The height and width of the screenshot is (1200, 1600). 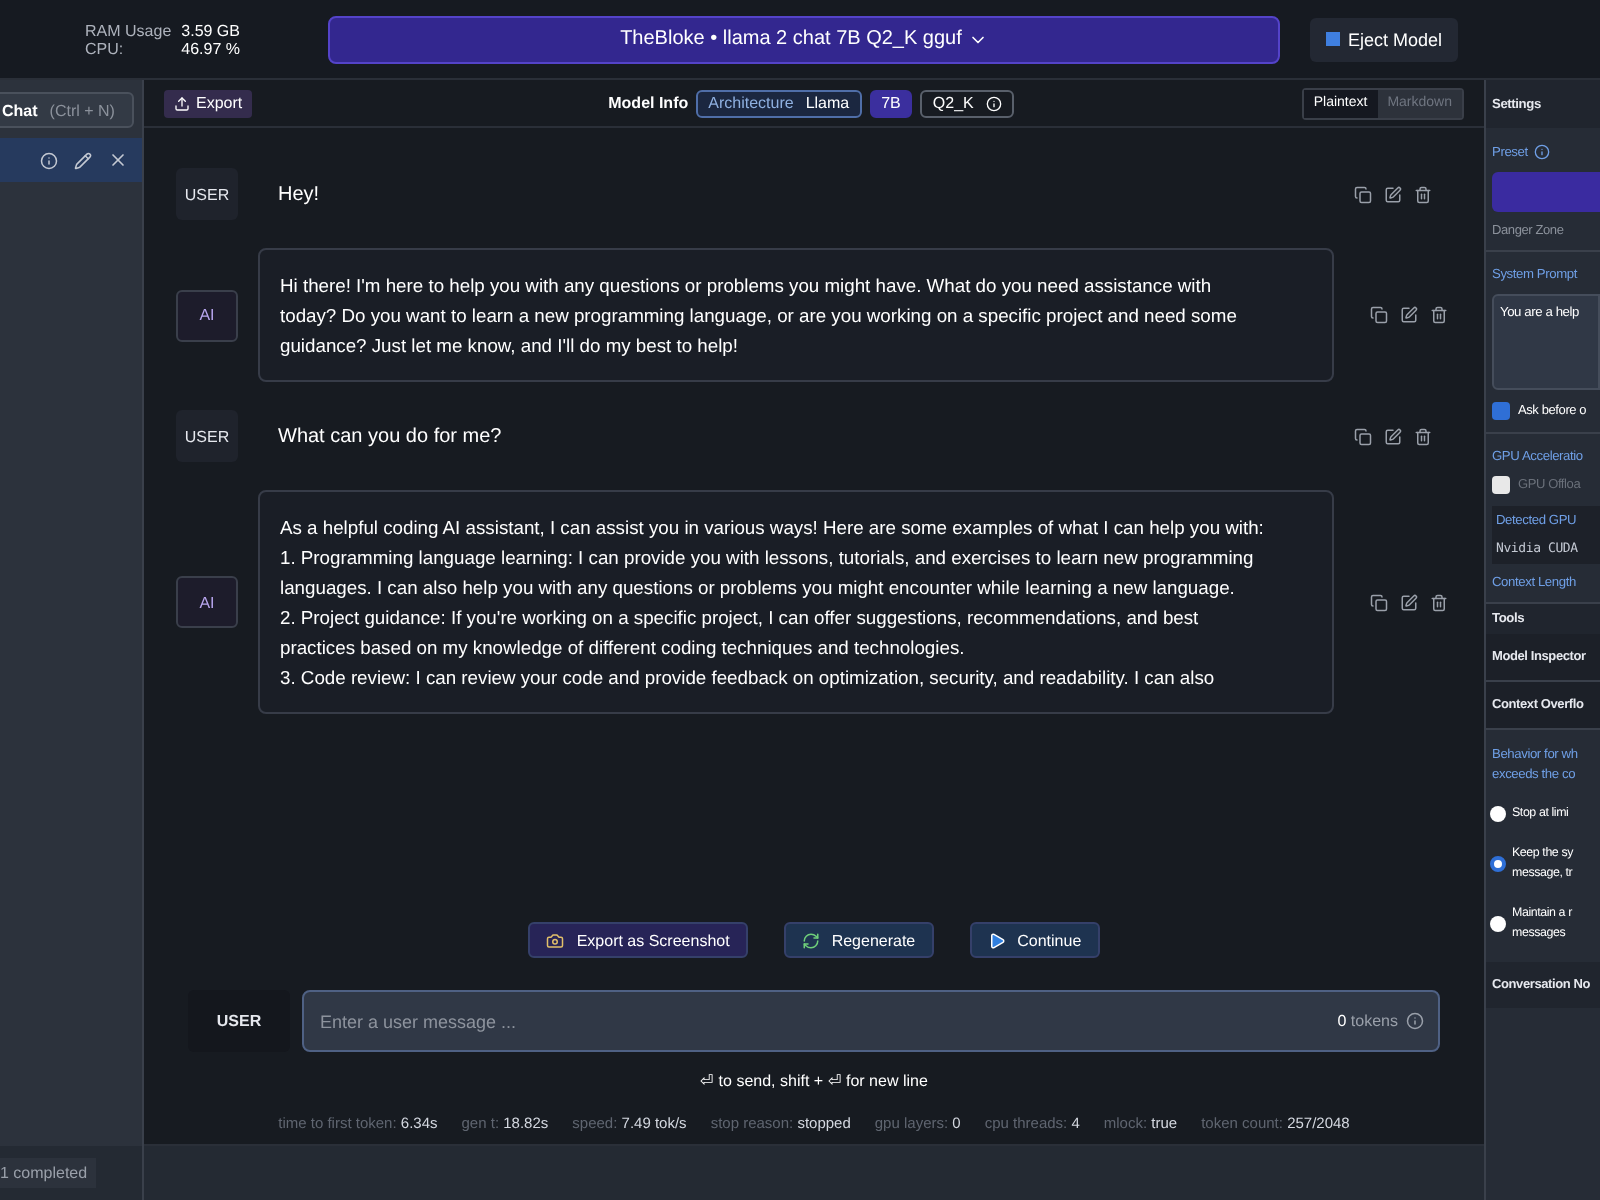 I want to click on message-text: guidance? Just let me know, and I'll do my best to help!, so click(x=510, y=346).